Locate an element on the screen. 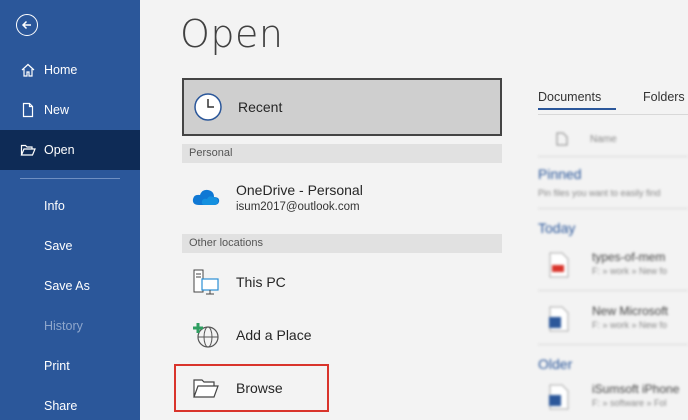 This screenshot has height=420, width=688. file-row: types-of-mem F: » work » New fo is located at coordinates (618, 266).